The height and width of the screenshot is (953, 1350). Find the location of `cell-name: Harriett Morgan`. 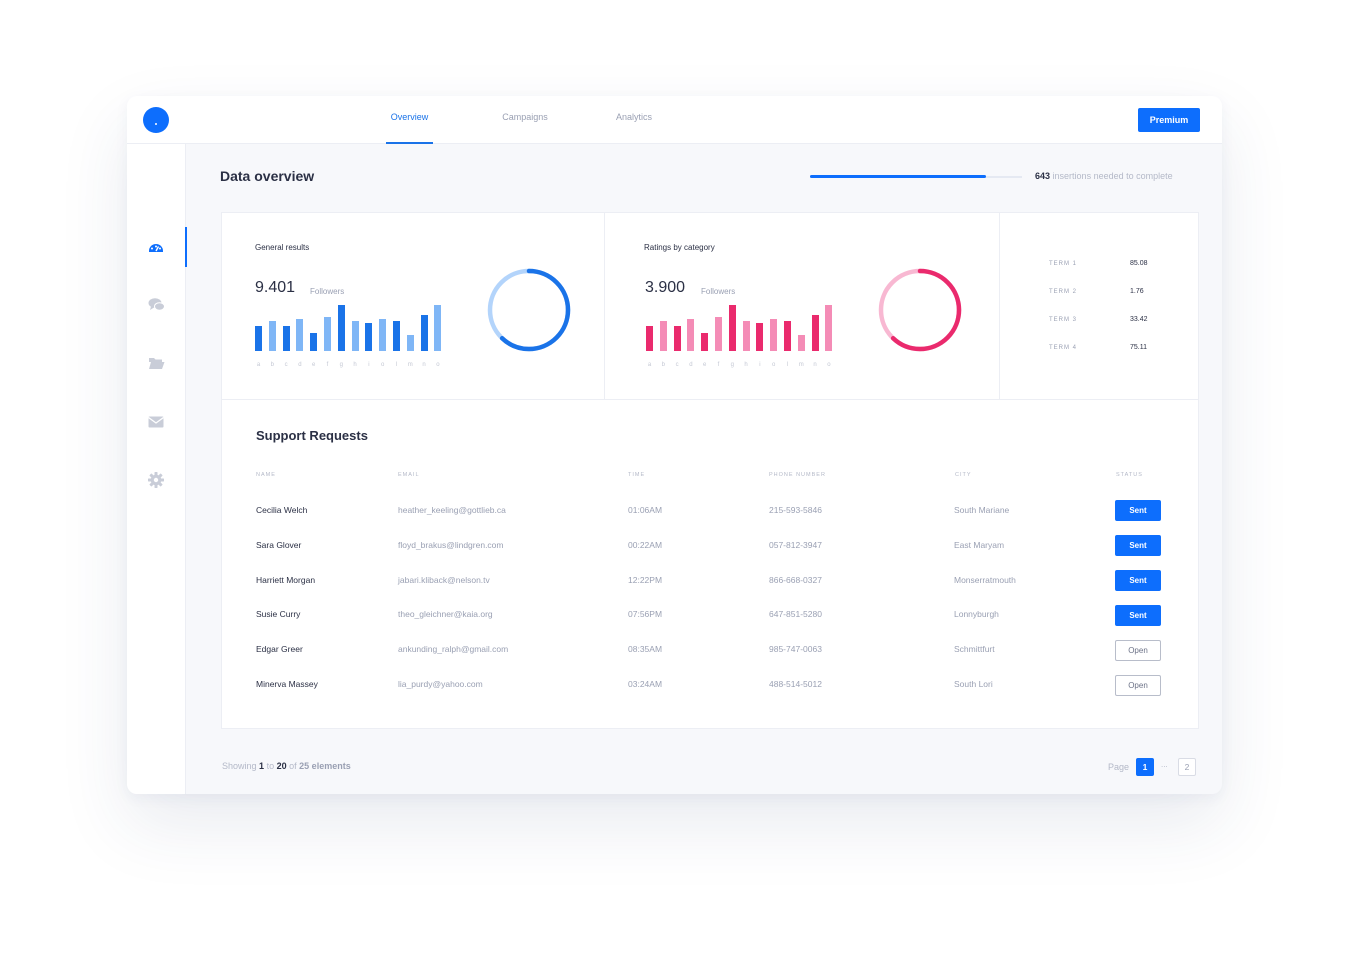

cell-name: Harriett Morgan is located at coordinates (286, 580).